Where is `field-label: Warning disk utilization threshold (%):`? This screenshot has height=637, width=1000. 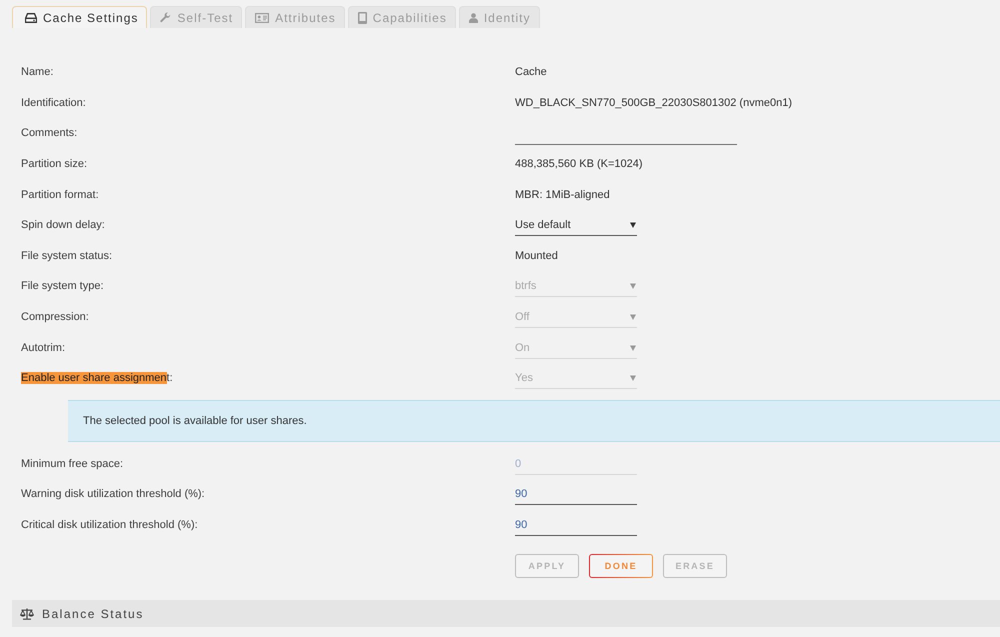
field-label: Warning disk utilization threshold (%): is located at coordinates (113, 494).